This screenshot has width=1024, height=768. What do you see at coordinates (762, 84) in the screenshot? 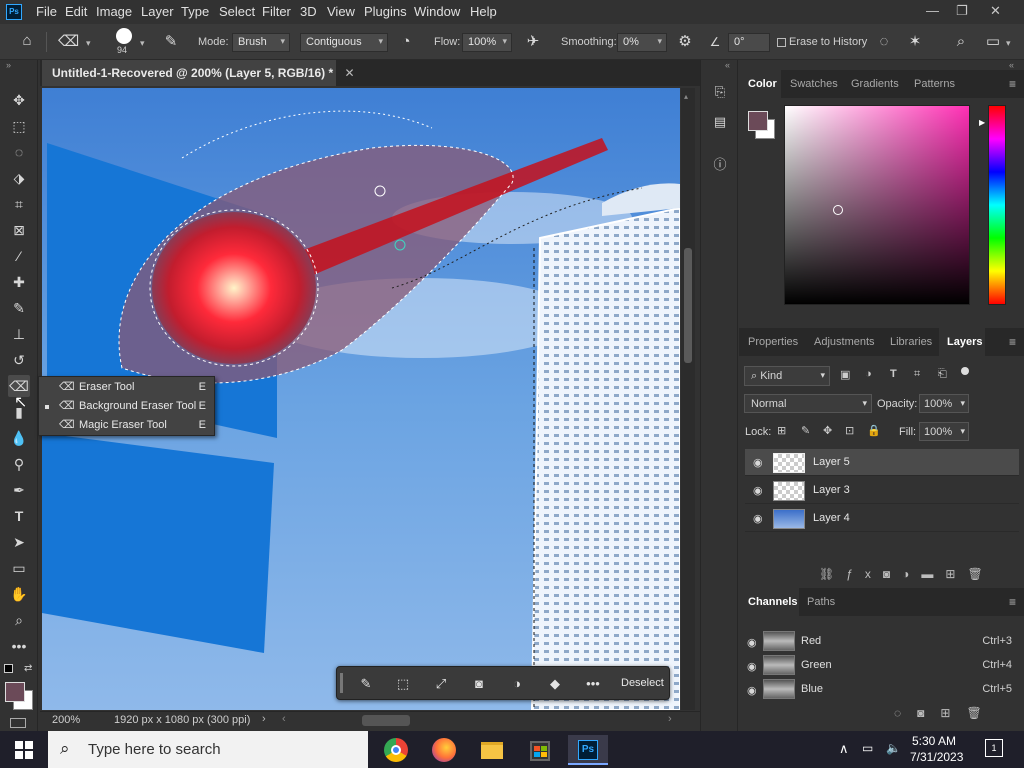
I see `tab-color: Color` at bounding box center [762, 84].